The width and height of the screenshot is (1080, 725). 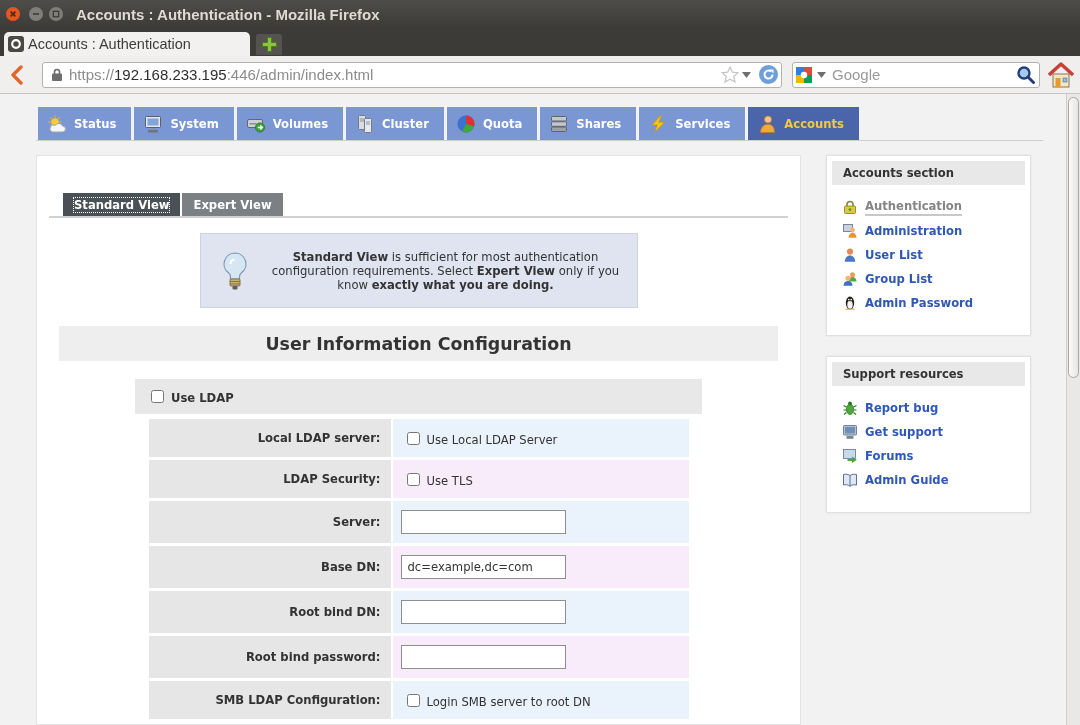 I want to click on view-tab: Expert View, so click(x=232, y=204).